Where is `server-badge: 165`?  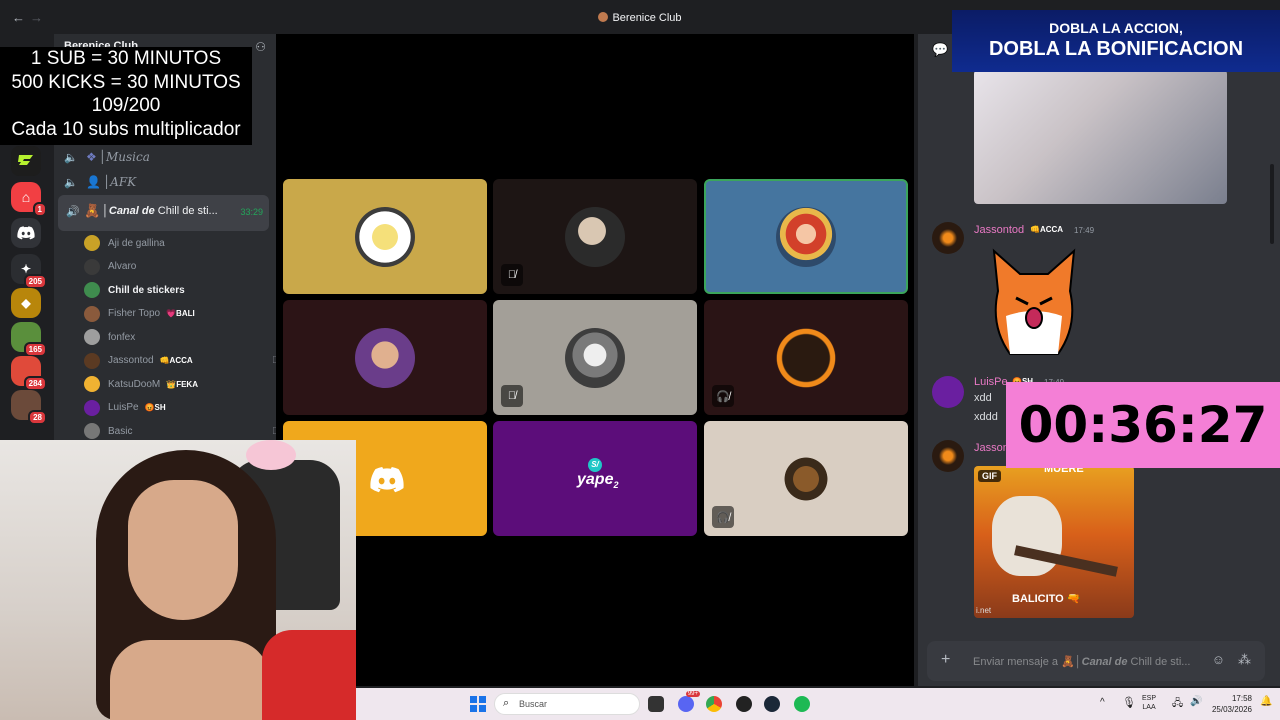 server-badge: 165 is located at coordinates (35, 349).